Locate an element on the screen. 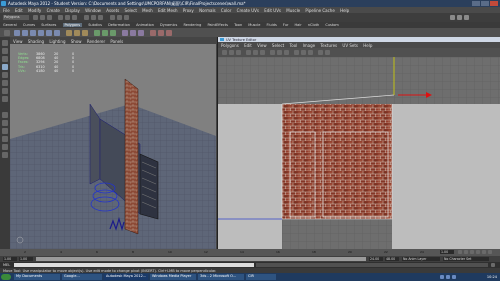 The height and width of the screenshot is (281, 500). shelf-tab-painteffects: PaintEffects is located at coordinates (217, 25).